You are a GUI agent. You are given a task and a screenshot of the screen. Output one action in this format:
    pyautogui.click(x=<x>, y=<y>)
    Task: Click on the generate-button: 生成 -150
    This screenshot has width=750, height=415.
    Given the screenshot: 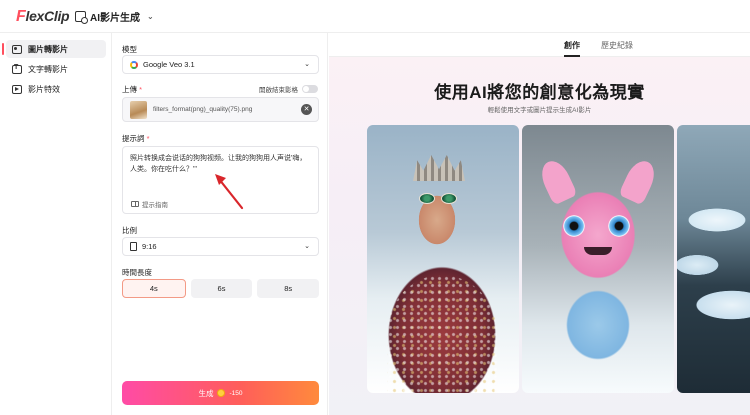 What is the action you would take?
    pyautogui.click(x=220, y=393)
    